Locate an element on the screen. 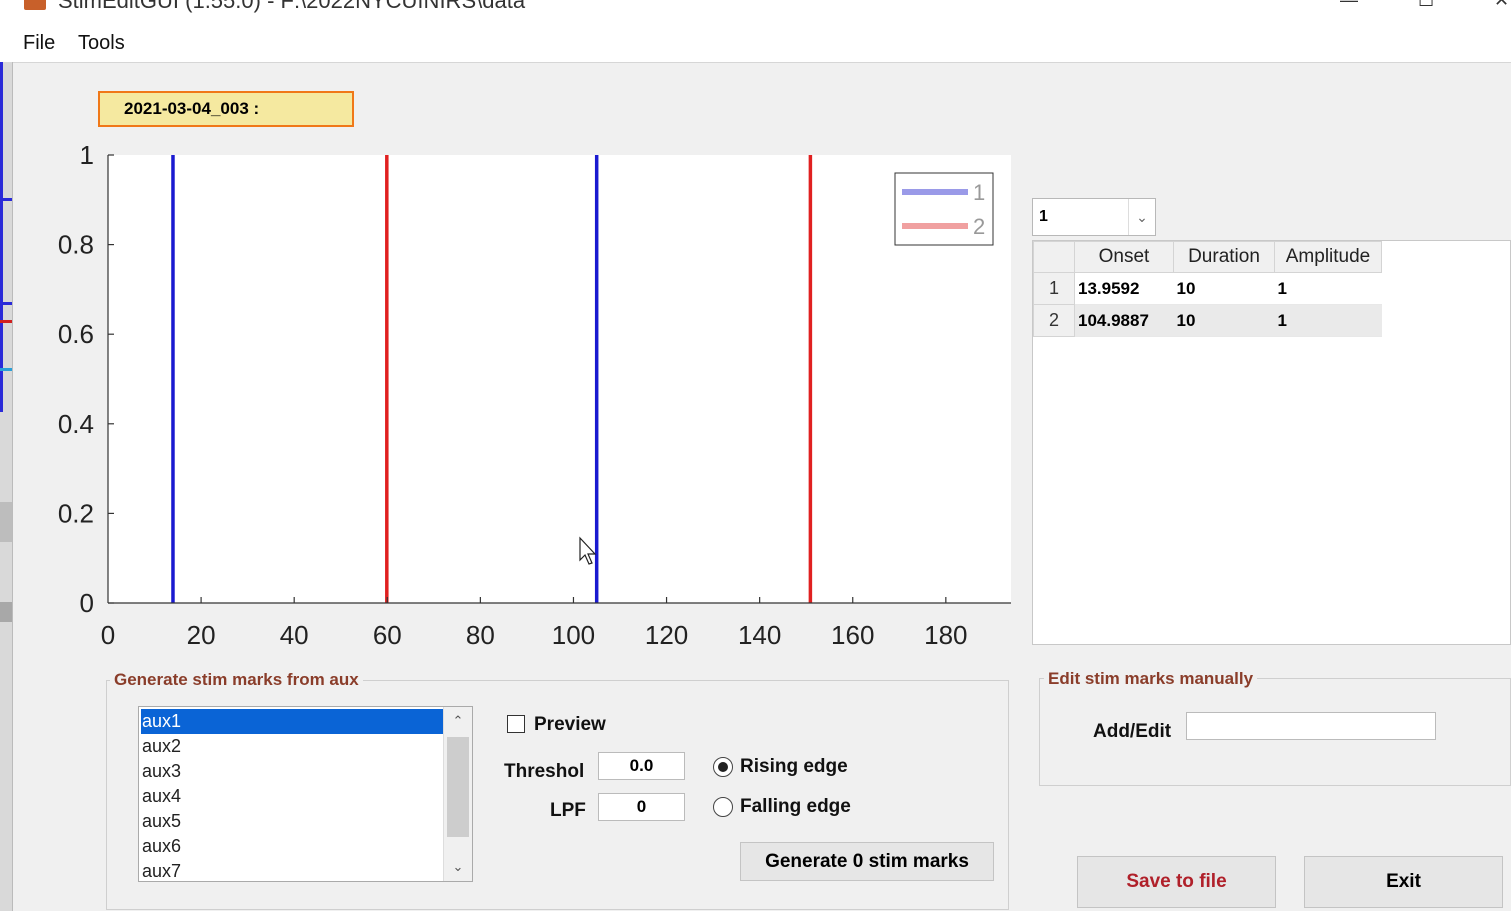  y-tick-label: 0.4 is located at coordinates (76, 424).